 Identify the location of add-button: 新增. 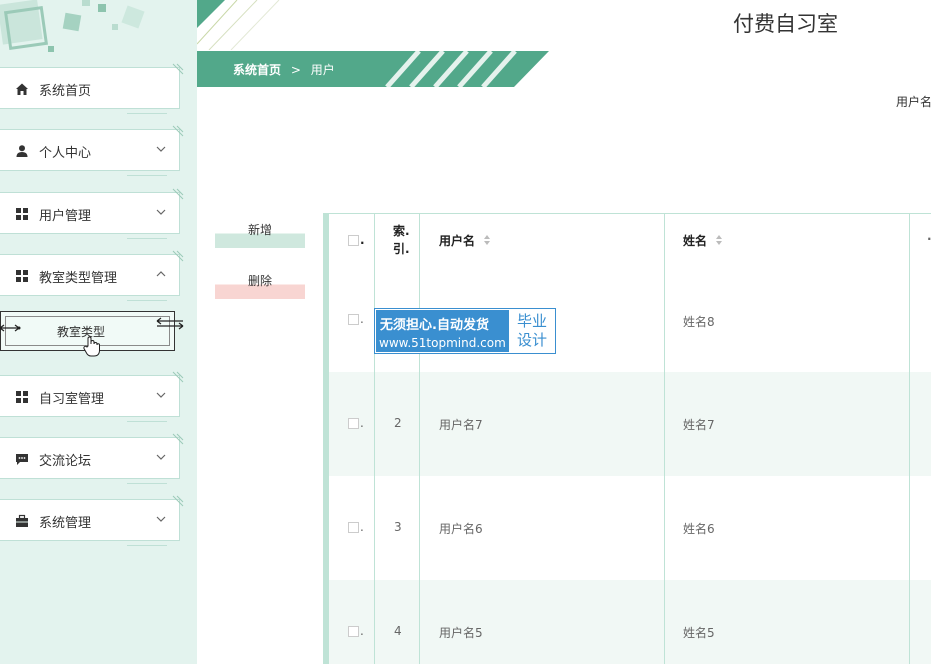
(260, 232).